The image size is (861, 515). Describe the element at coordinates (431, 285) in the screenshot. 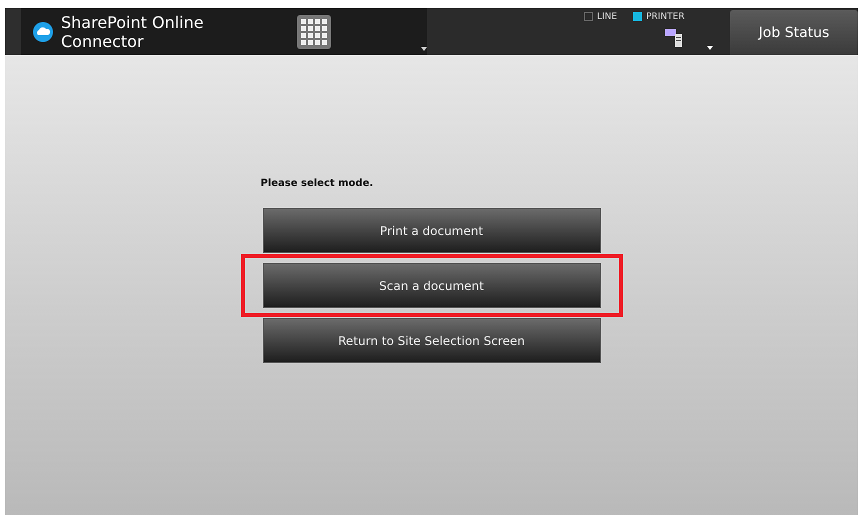

I see `mode-button: Scan a document` at that location.